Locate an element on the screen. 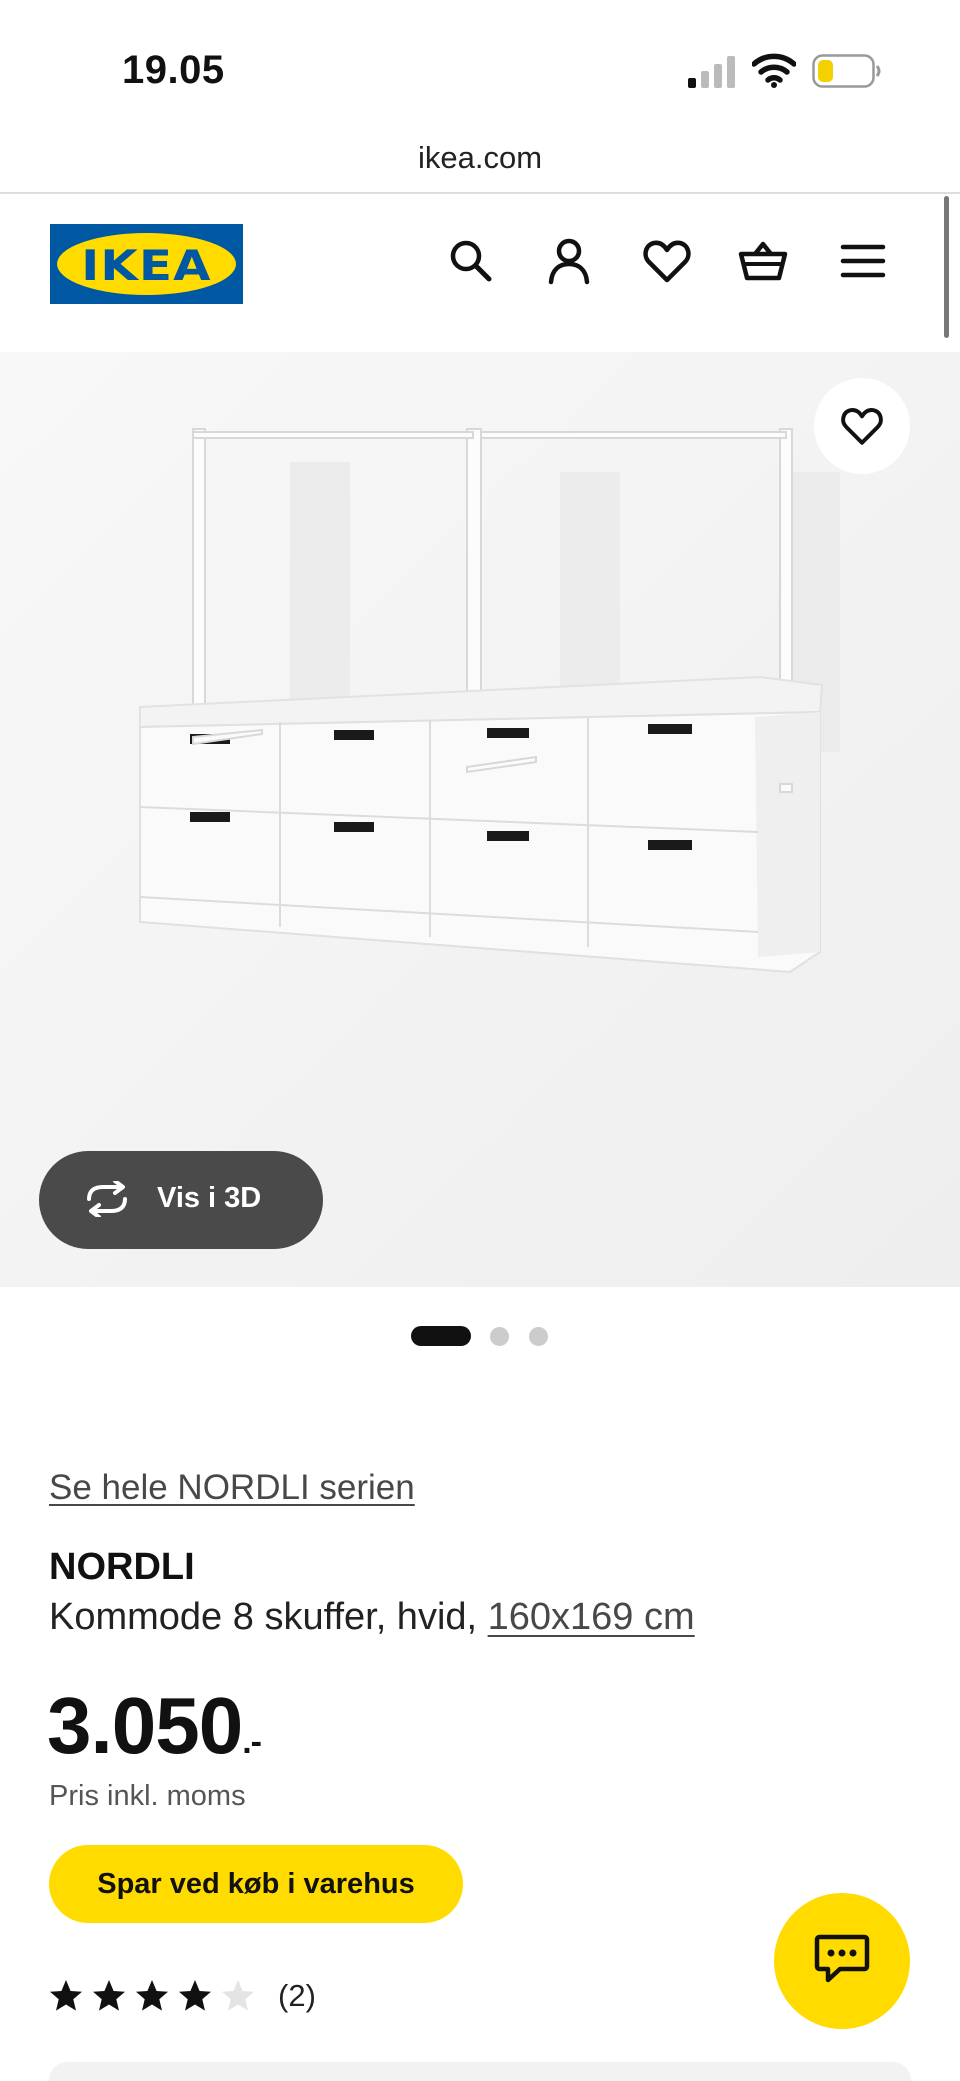 This screenshot has height=2081, width=960. view-in-3d-button: Vis i 3D is located at coordinates (181, 1200).